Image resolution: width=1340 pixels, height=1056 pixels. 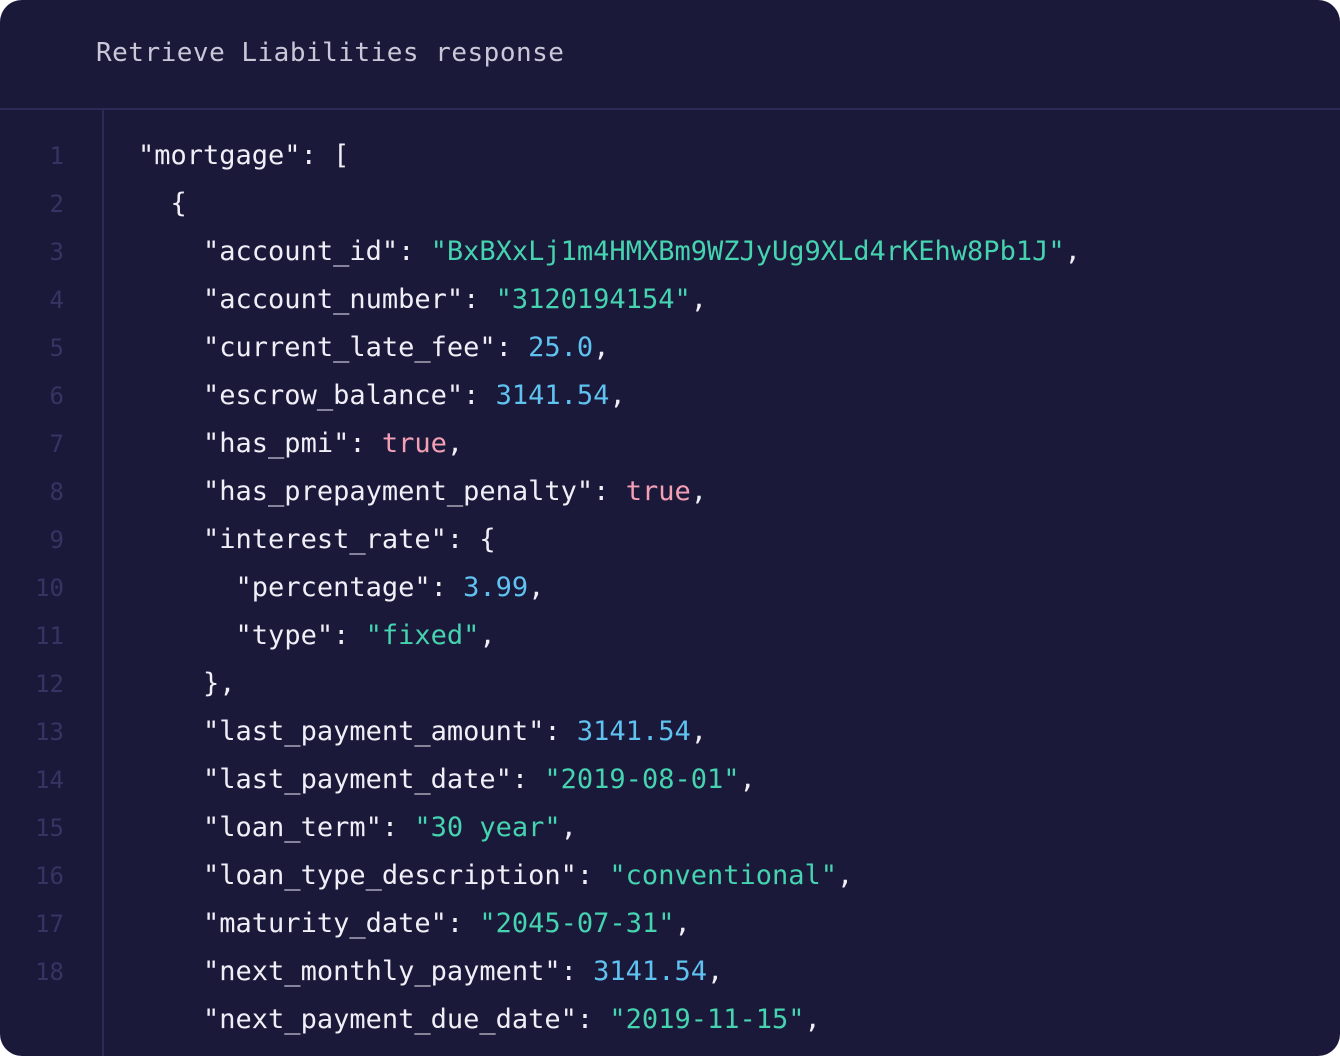 What do you see at coordinates (317, 540) in the screenshot?
I see `code-line: "interest_rate": {` at bounding box center [317, 540].